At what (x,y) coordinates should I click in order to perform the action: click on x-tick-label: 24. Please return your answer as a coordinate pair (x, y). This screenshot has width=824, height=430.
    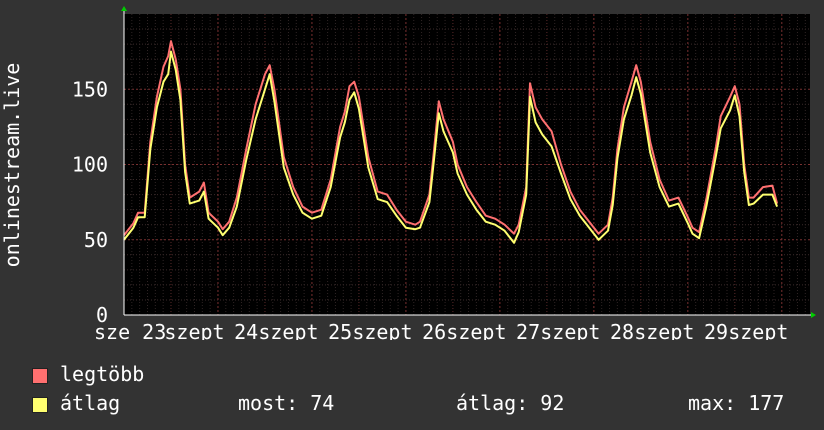
    Looking at the image, I should click on (246, 330).